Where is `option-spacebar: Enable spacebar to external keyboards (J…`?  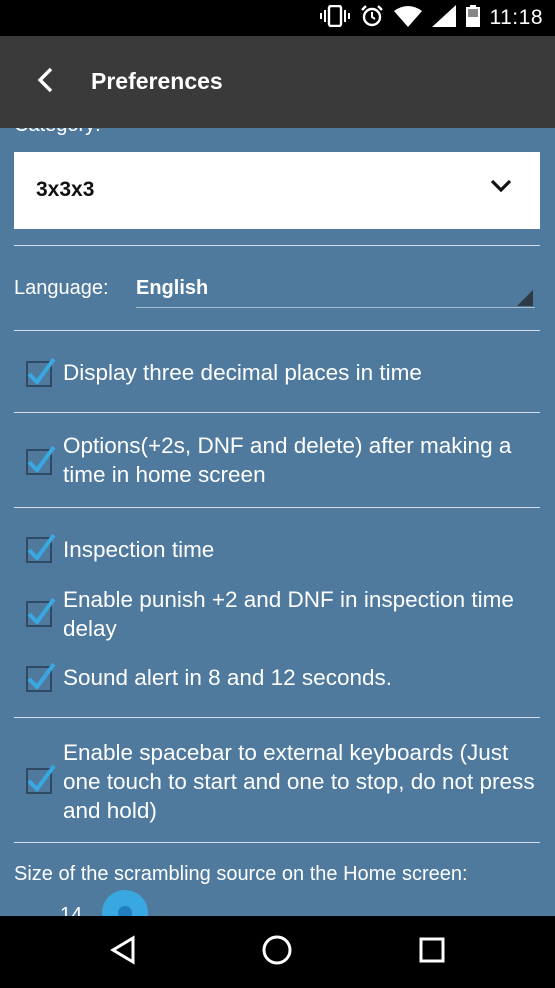
option-spacebar: Enable spacebar to external keyboards (J… is located at coordinates (277, 783).